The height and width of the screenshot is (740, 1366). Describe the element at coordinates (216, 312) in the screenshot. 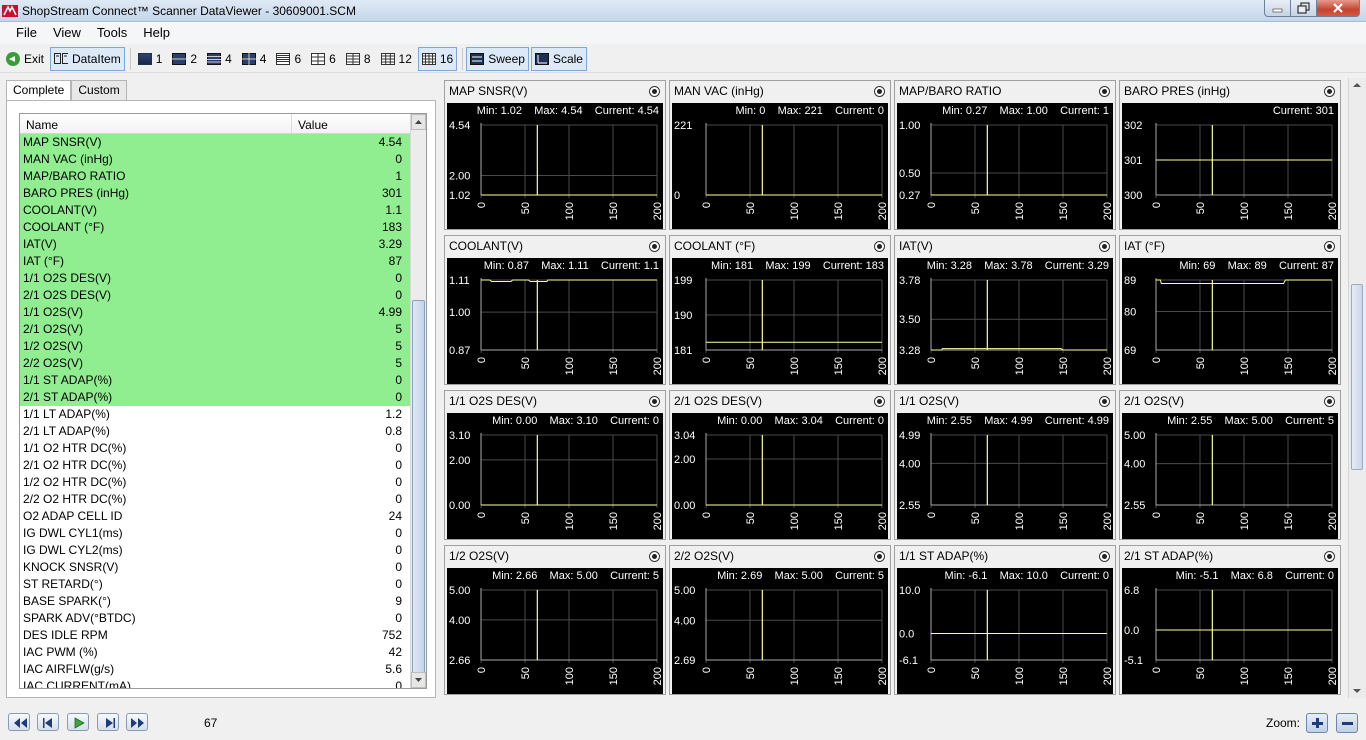

I see `list-item: 1/1 O2S(V) 4.99` at that location.